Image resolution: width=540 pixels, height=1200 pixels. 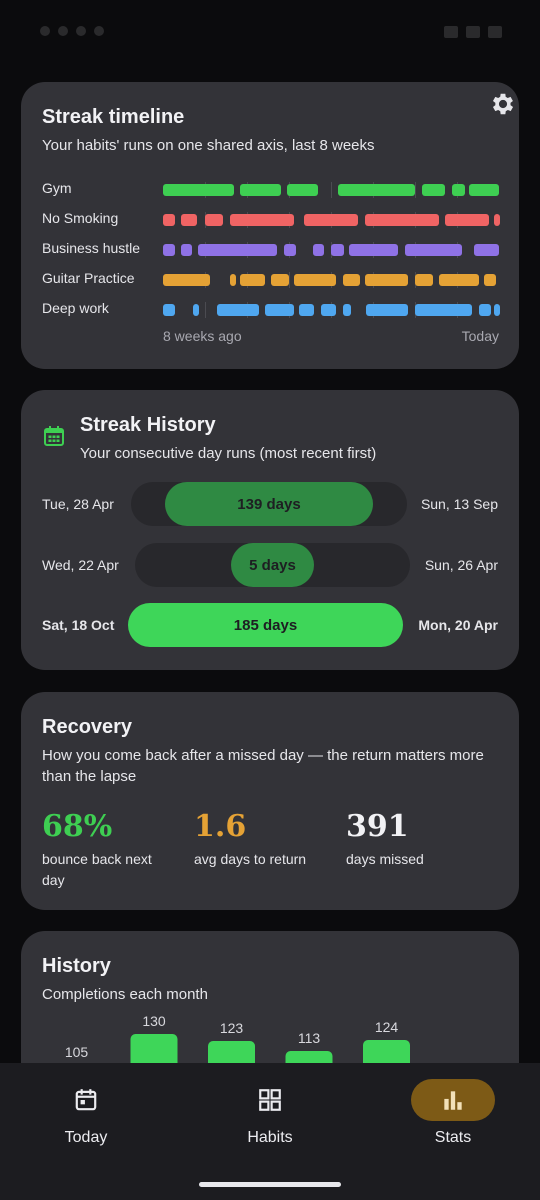 I want to click on timeline-row: Business hustle, so click(x=270, y=249).